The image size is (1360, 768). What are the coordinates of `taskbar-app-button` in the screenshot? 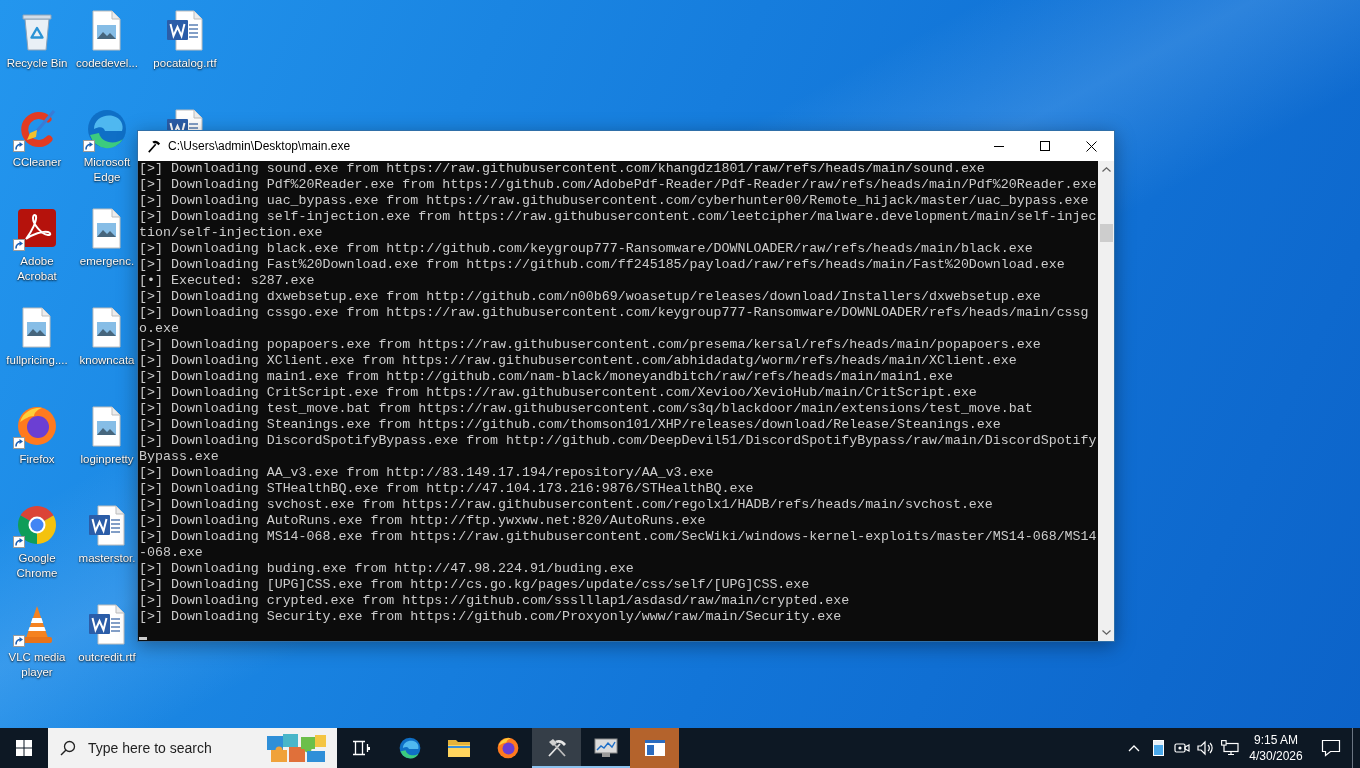 It's located at (556, 748).